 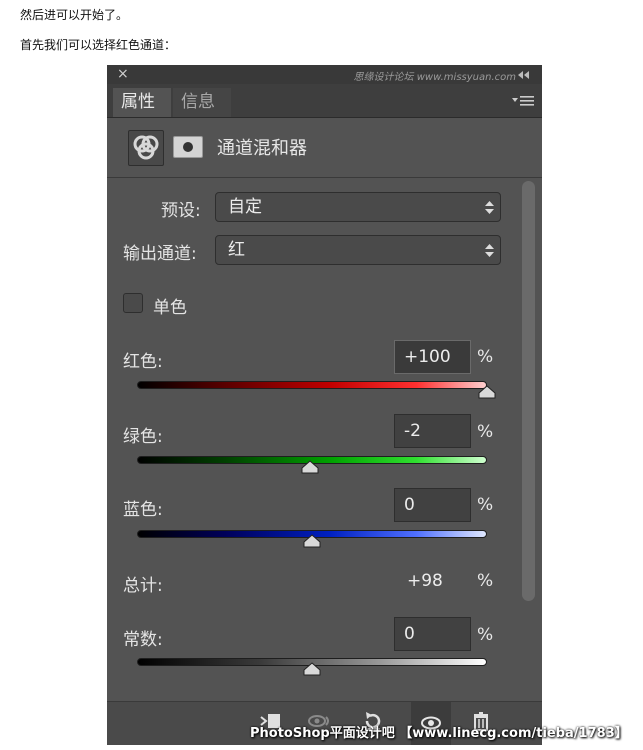 What do you see at coordinates (310, 467) in the screenshot?
I see `green-slider-thumb` at bounding box center [310, 467].